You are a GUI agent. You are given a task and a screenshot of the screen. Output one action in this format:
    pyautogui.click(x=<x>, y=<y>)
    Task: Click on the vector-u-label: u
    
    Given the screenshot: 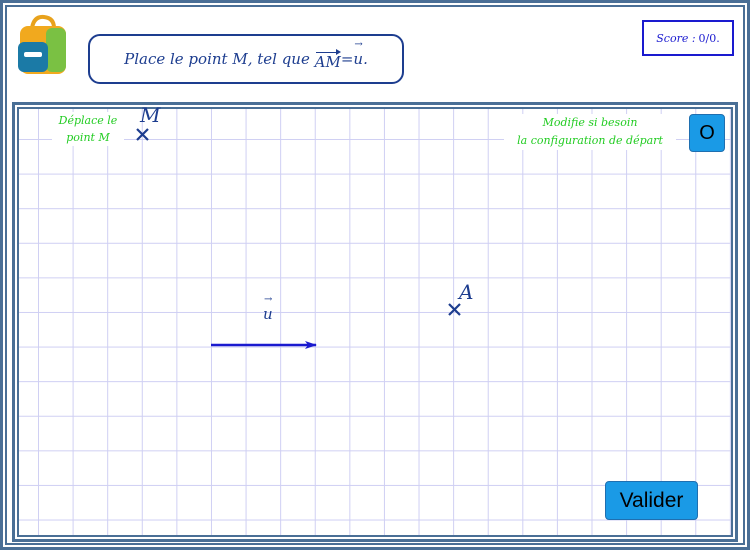 What is the action you would take?
    pyautogui.click(x=268, y=308)
    